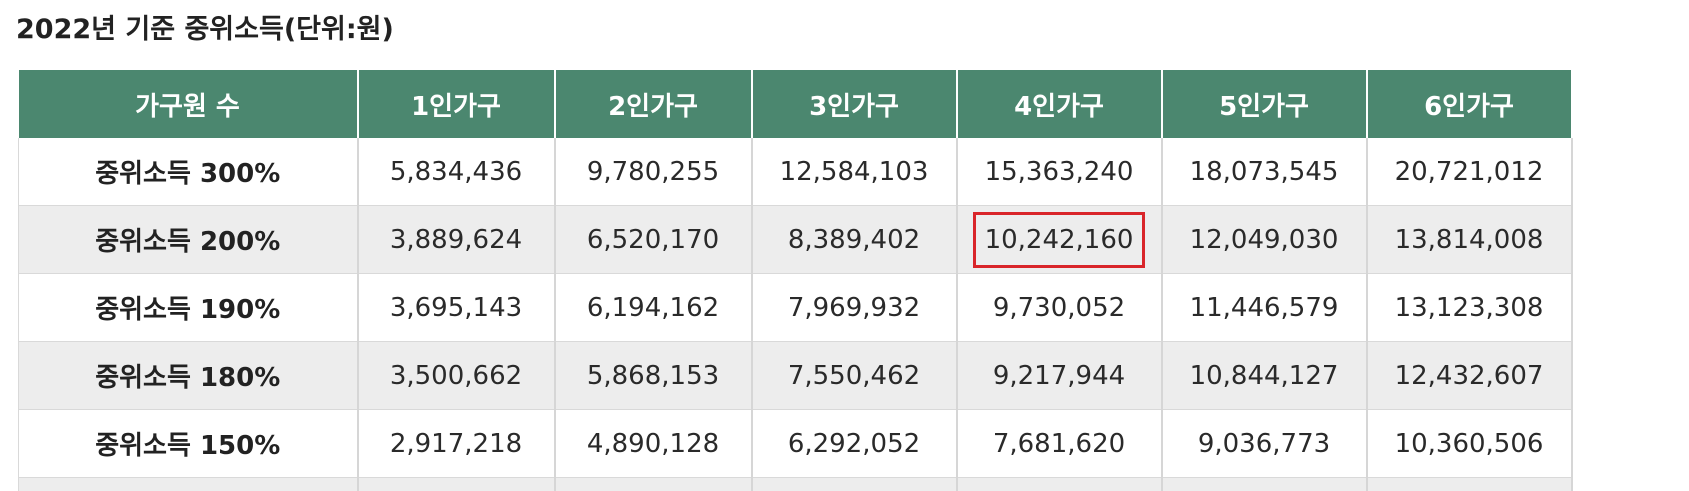 This screenshot has width=1689, height=491. What do you see at coordinates (1059, 443) in the screenshot?
I see `table-cell: 7,681,620` at bounding box center [1059, 443].